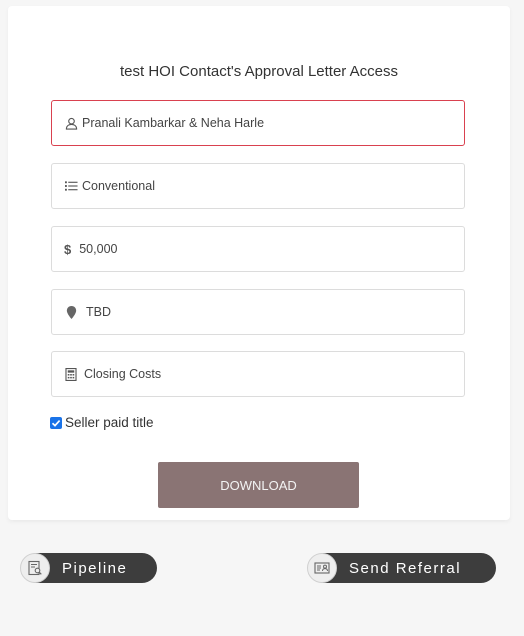 The image size is (524, 636). Describe the element at coordinates (258, 249) in the screenshot. I see `amount-field: $ 50,000` at that location.